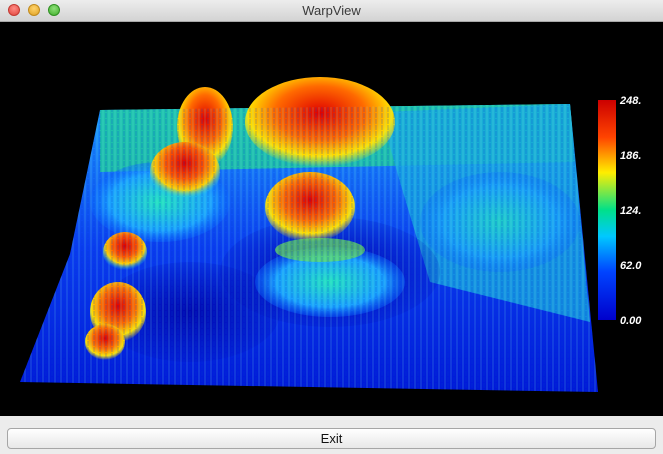 The height and width of the screenshot is (454, 663). What do you see at coordinates (607, 210) in the screenshot?
I see `color-legend-bar` at bounding box center [607, 210].